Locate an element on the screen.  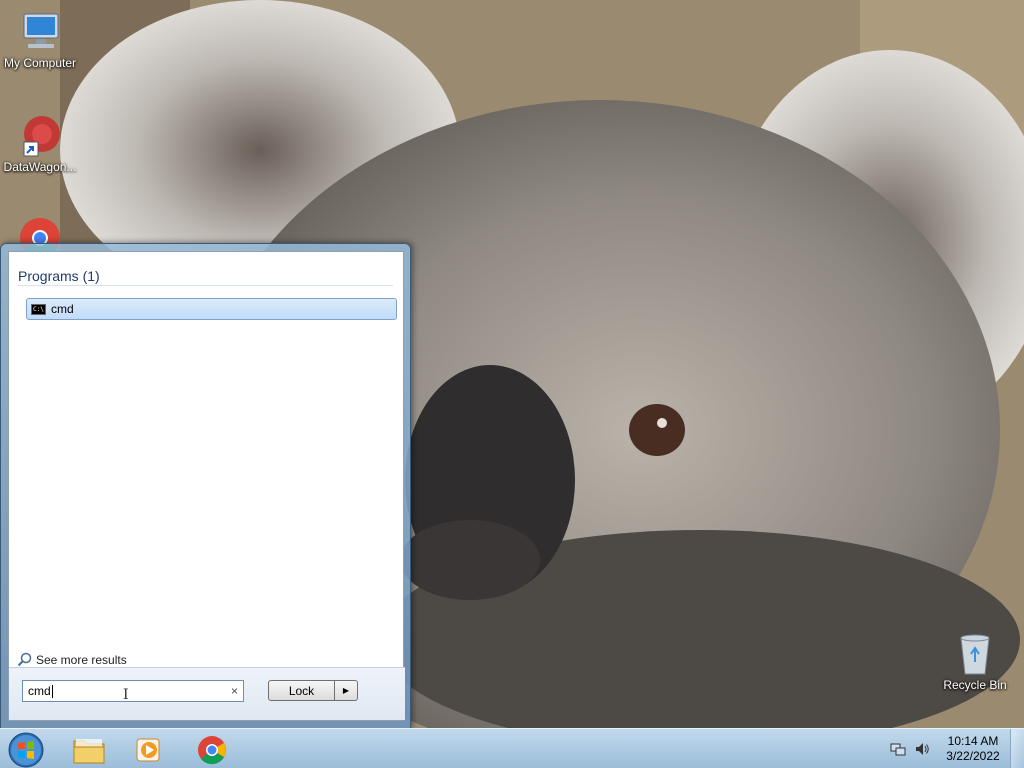
computer-icon is located at coordinates (40, 32).